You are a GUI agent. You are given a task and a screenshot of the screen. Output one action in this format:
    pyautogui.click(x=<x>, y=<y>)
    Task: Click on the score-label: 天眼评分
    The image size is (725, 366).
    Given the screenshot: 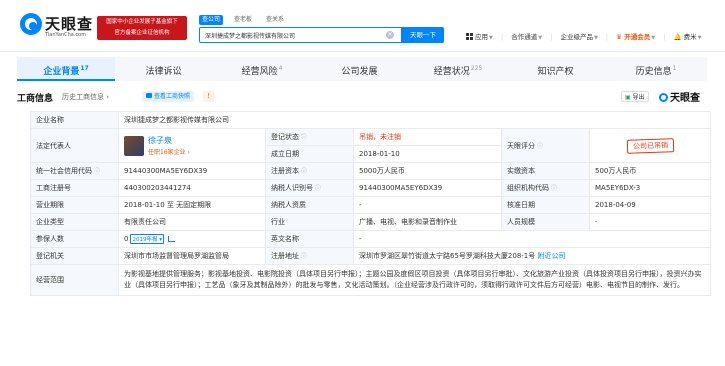 What is the action you would take?
    pyautogui.click(x=521, y=145)
    